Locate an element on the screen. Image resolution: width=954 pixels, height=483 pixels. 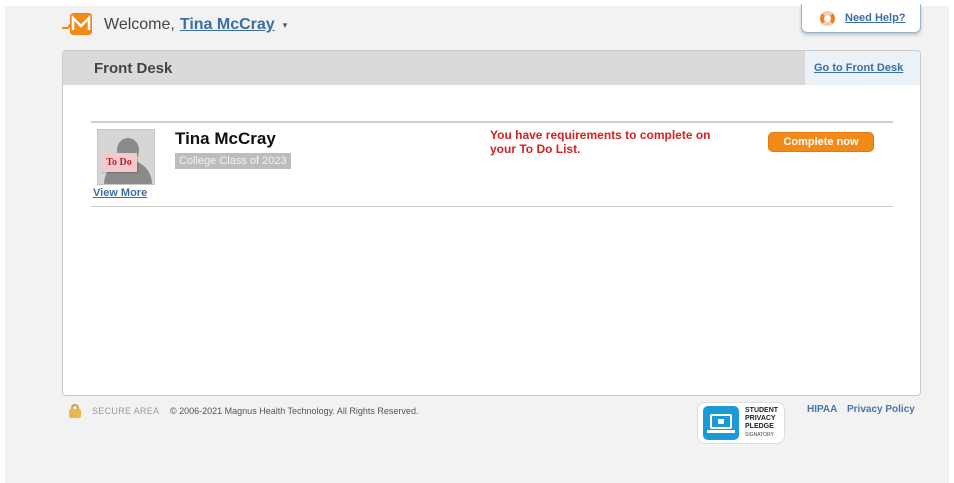
pledge-line-1: STUDENT is located at coordinates (762, 410).